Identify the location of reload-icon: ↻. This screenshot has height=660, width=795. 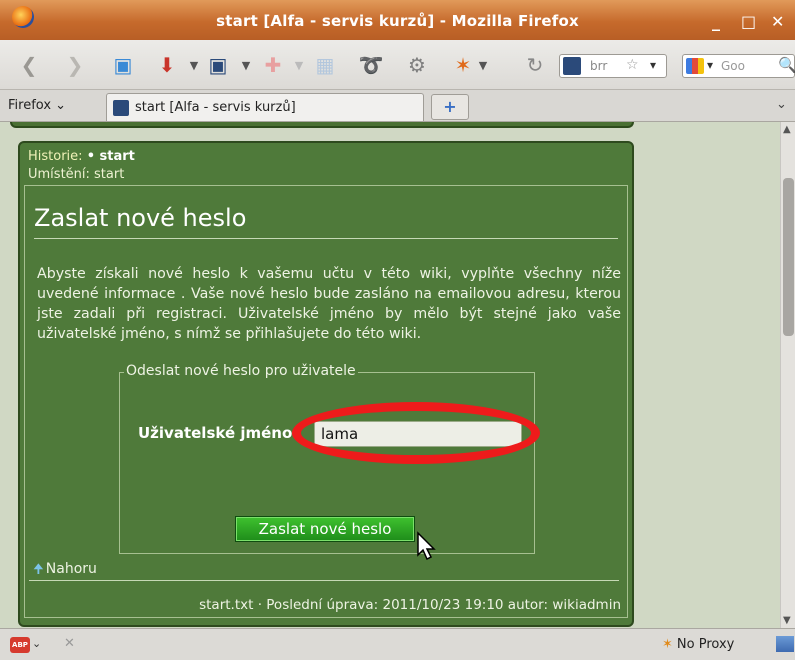
(535, 65).